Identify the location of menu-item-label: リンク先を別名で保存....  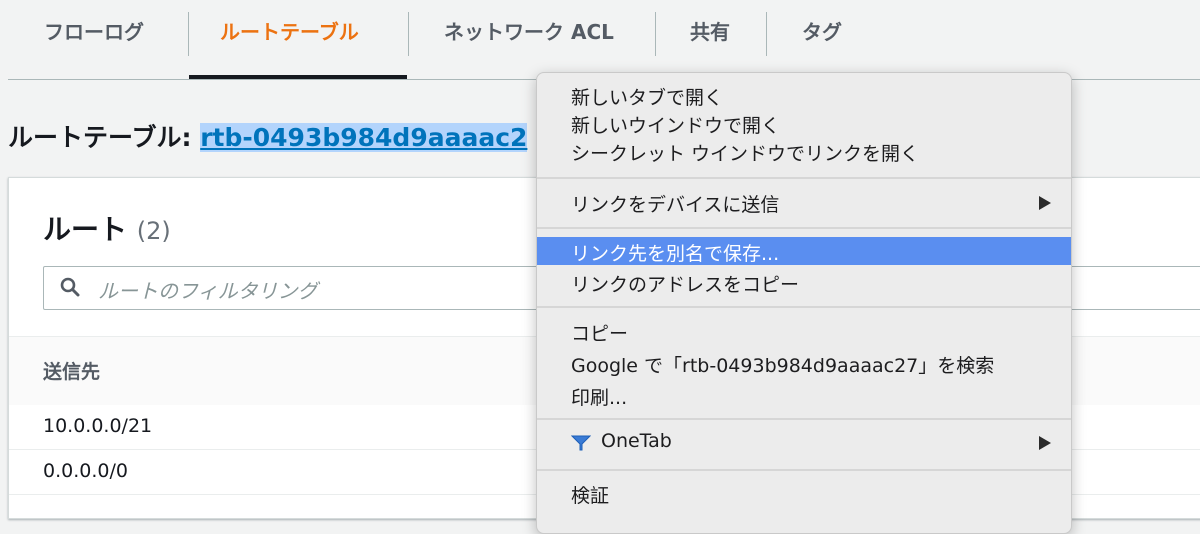
(675, 254).